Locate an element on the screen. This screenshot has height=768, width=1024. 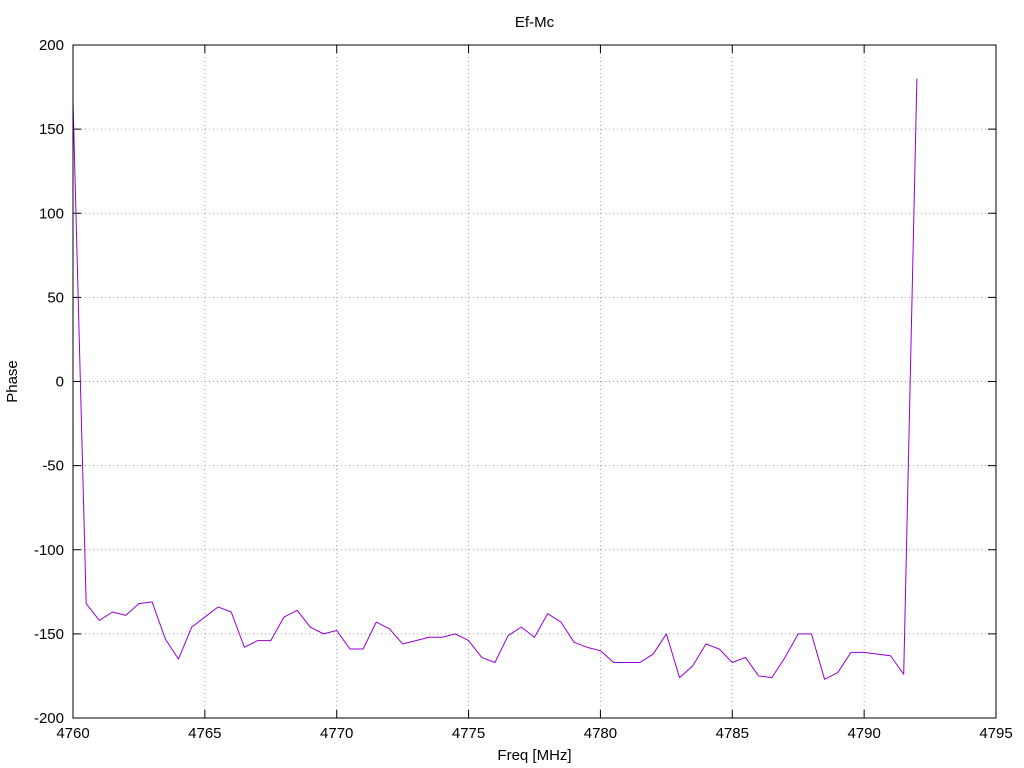
x-tick-label: 4760 is located at coordinates (72, 733).